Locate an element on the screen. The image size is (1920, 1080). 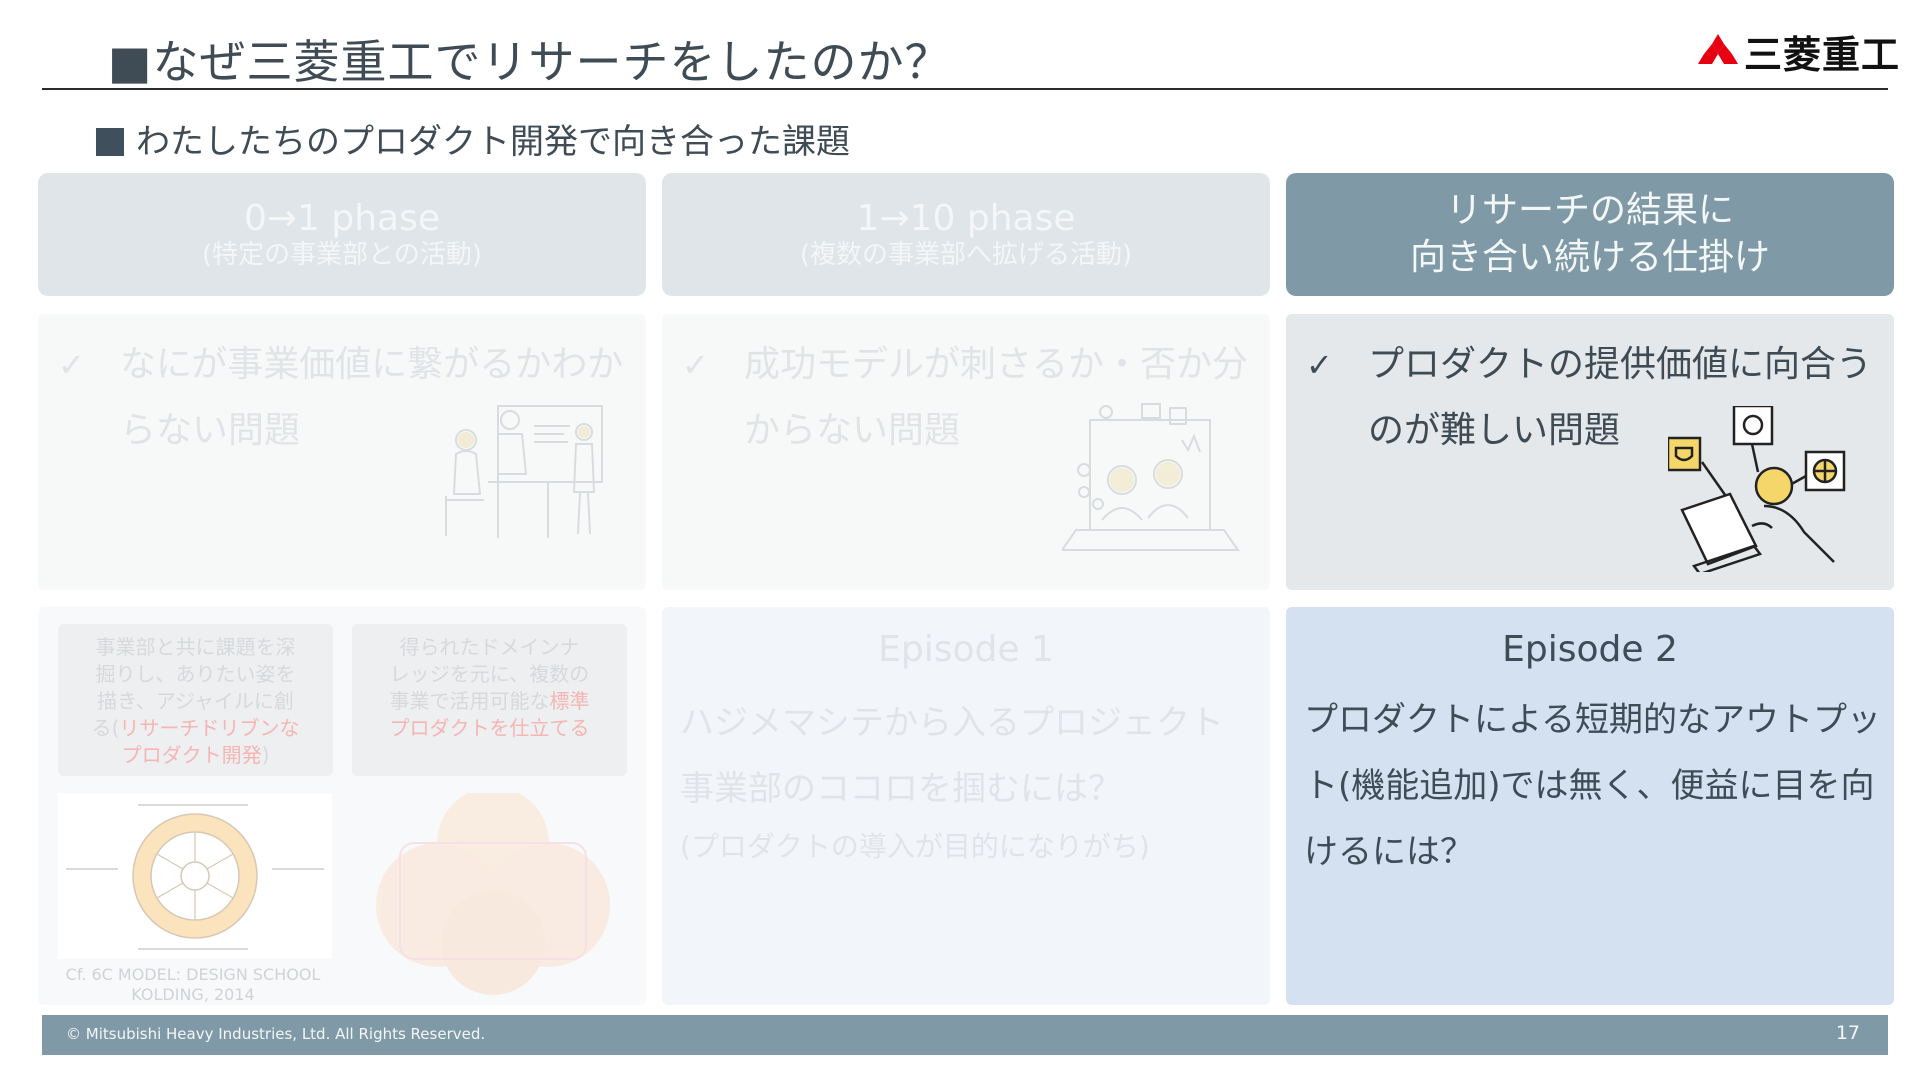
page-number: 17 is located at coordinates (1847, 1033).